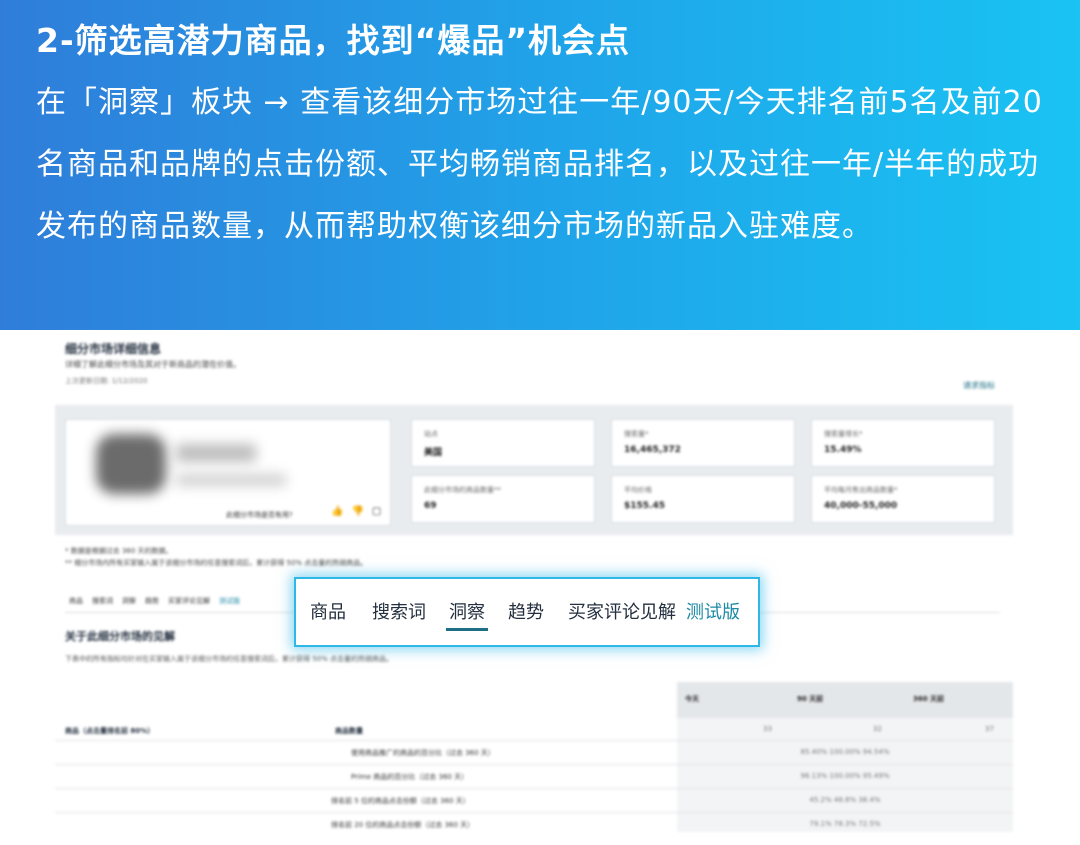 Image resolution: width=1080 pixels, height=845 pixels. What do you see at coordinates (534, 730) in the screenshot?
I see `table-row: 33 32 37` at bounding box center [534, 730].